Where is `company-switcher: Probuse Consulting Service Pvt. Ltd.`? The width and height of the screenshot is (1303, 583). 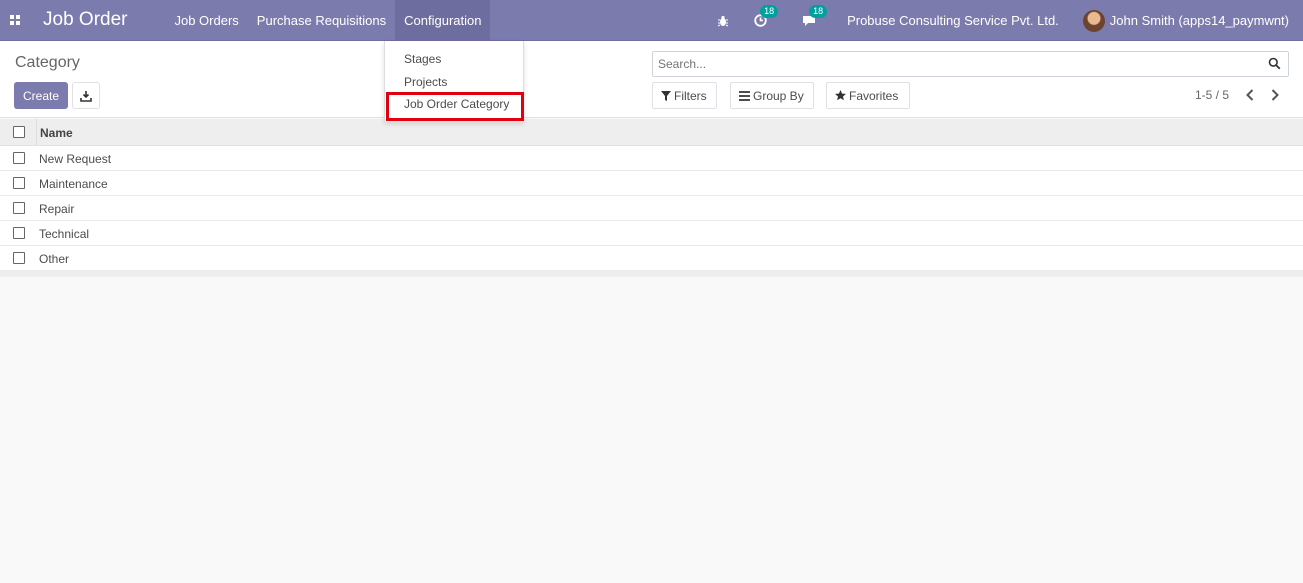
company-switcher: Probuse Consulting Service Pvt. Ltd. is located at coordinates (953, 20).